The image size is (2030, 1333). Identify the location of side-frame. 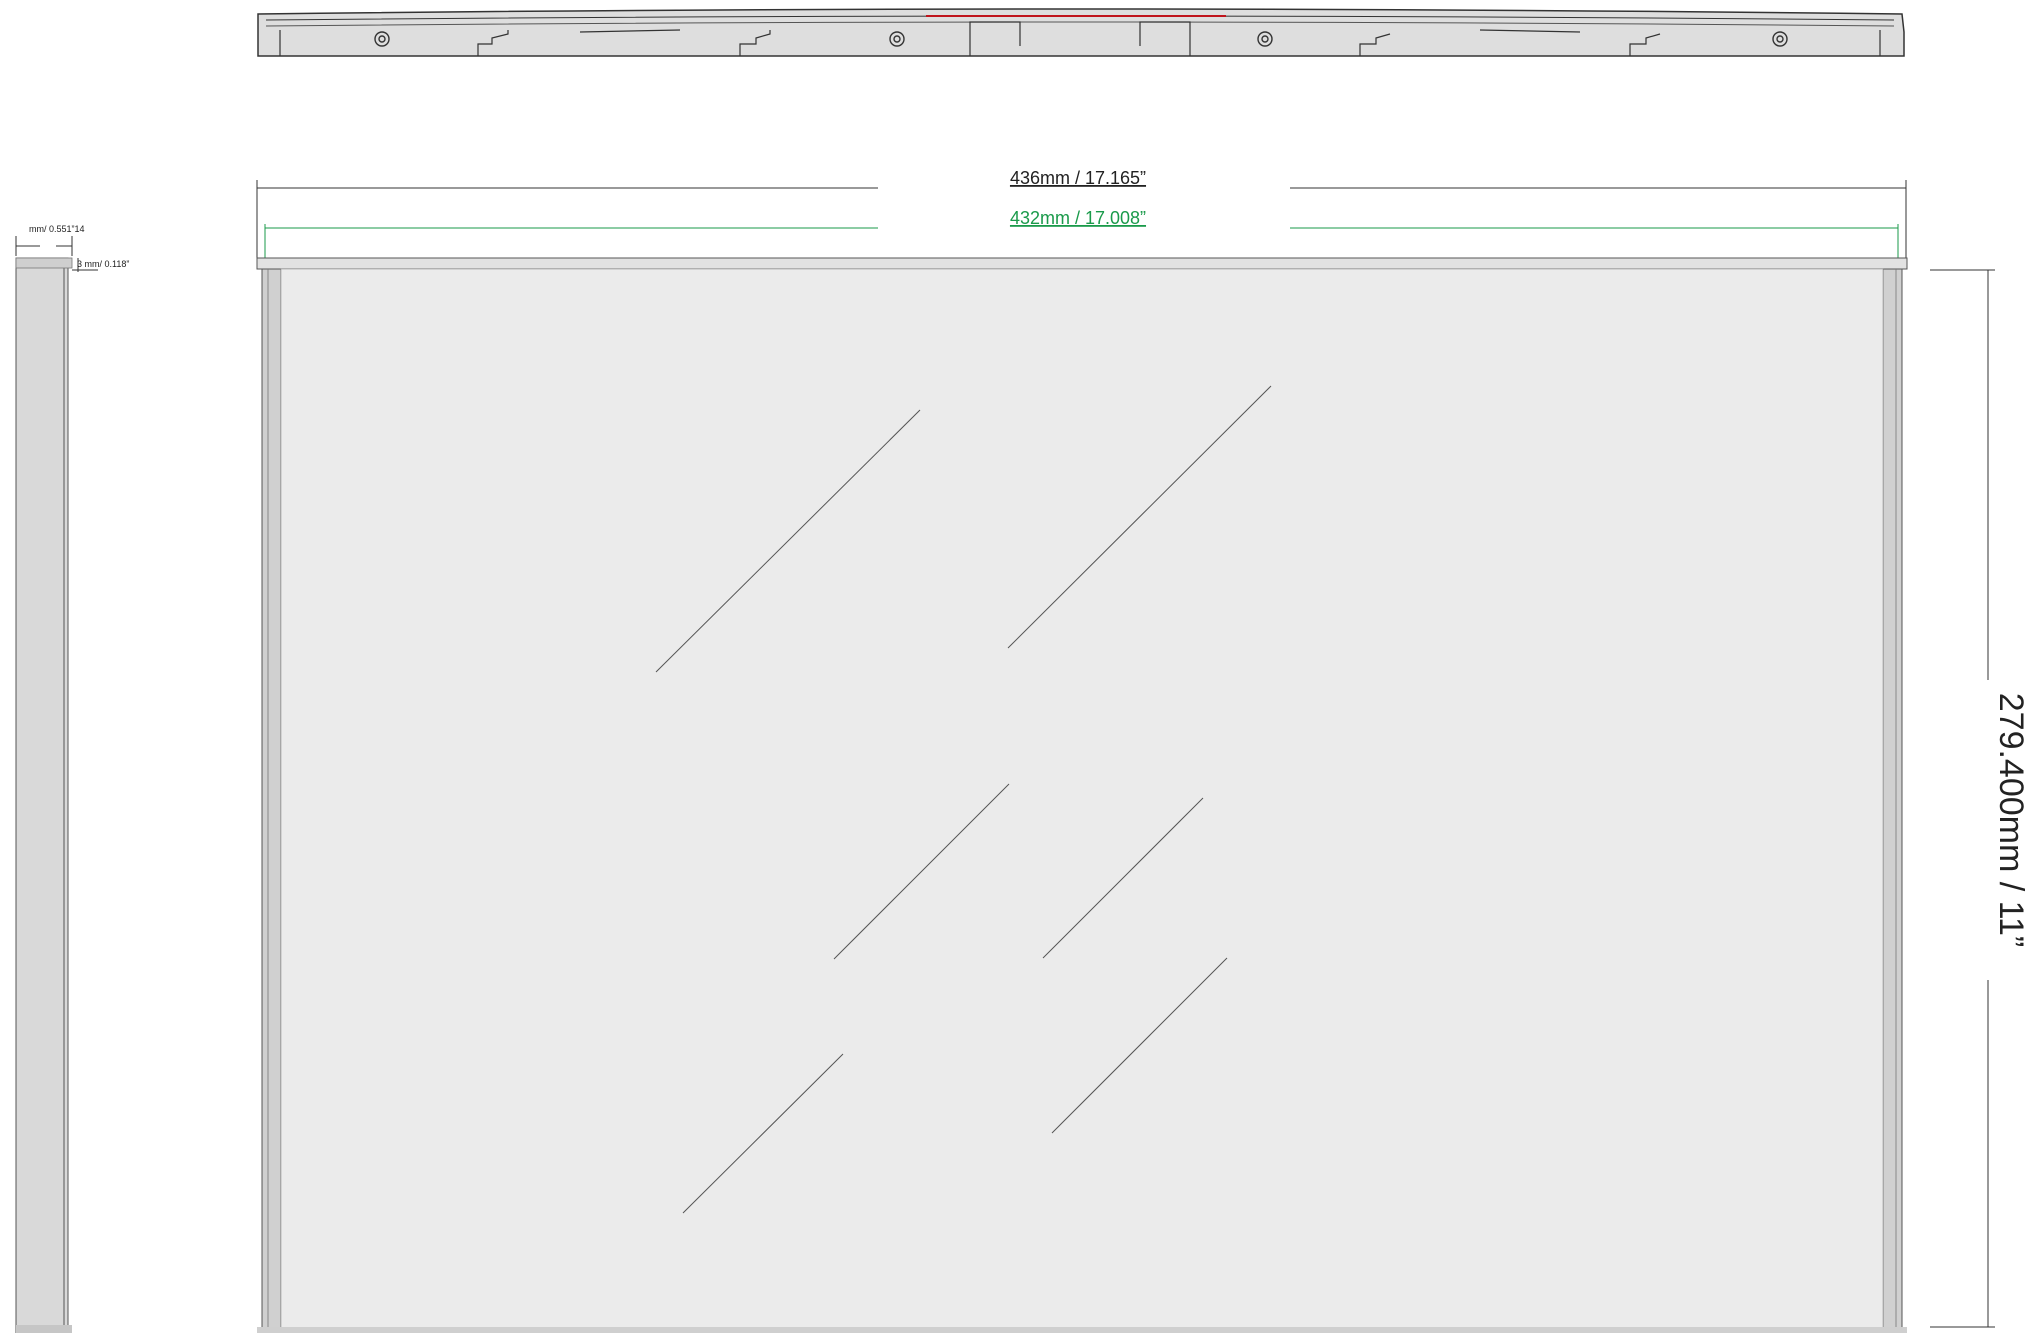
(42, 795).